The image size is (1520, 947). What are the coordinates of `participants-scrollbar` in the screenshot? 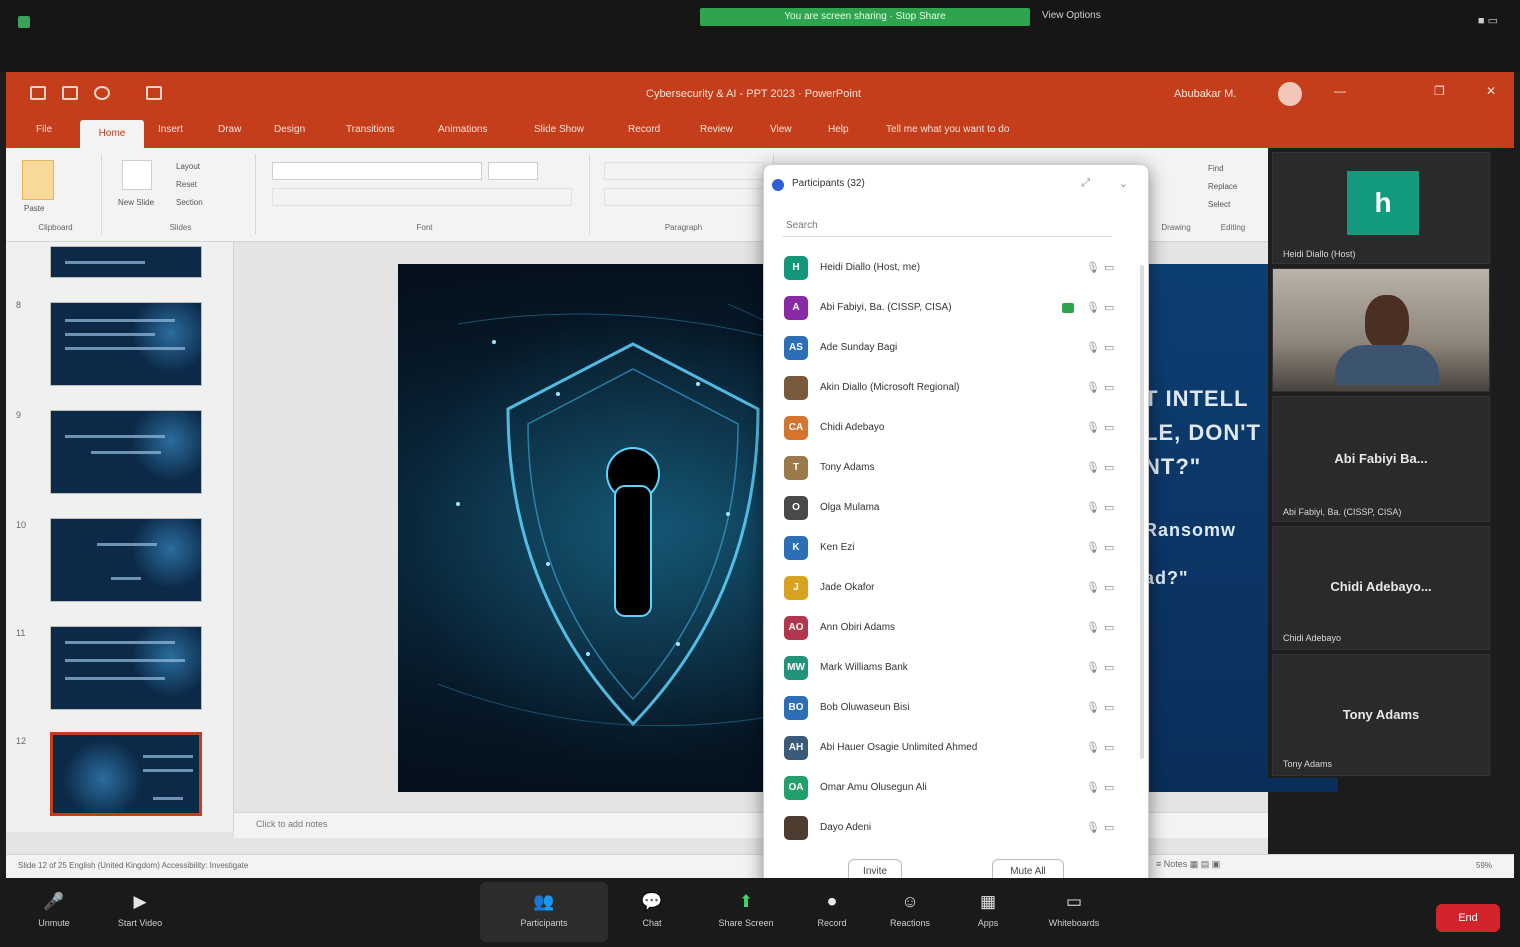 It's located at (1142, 512).